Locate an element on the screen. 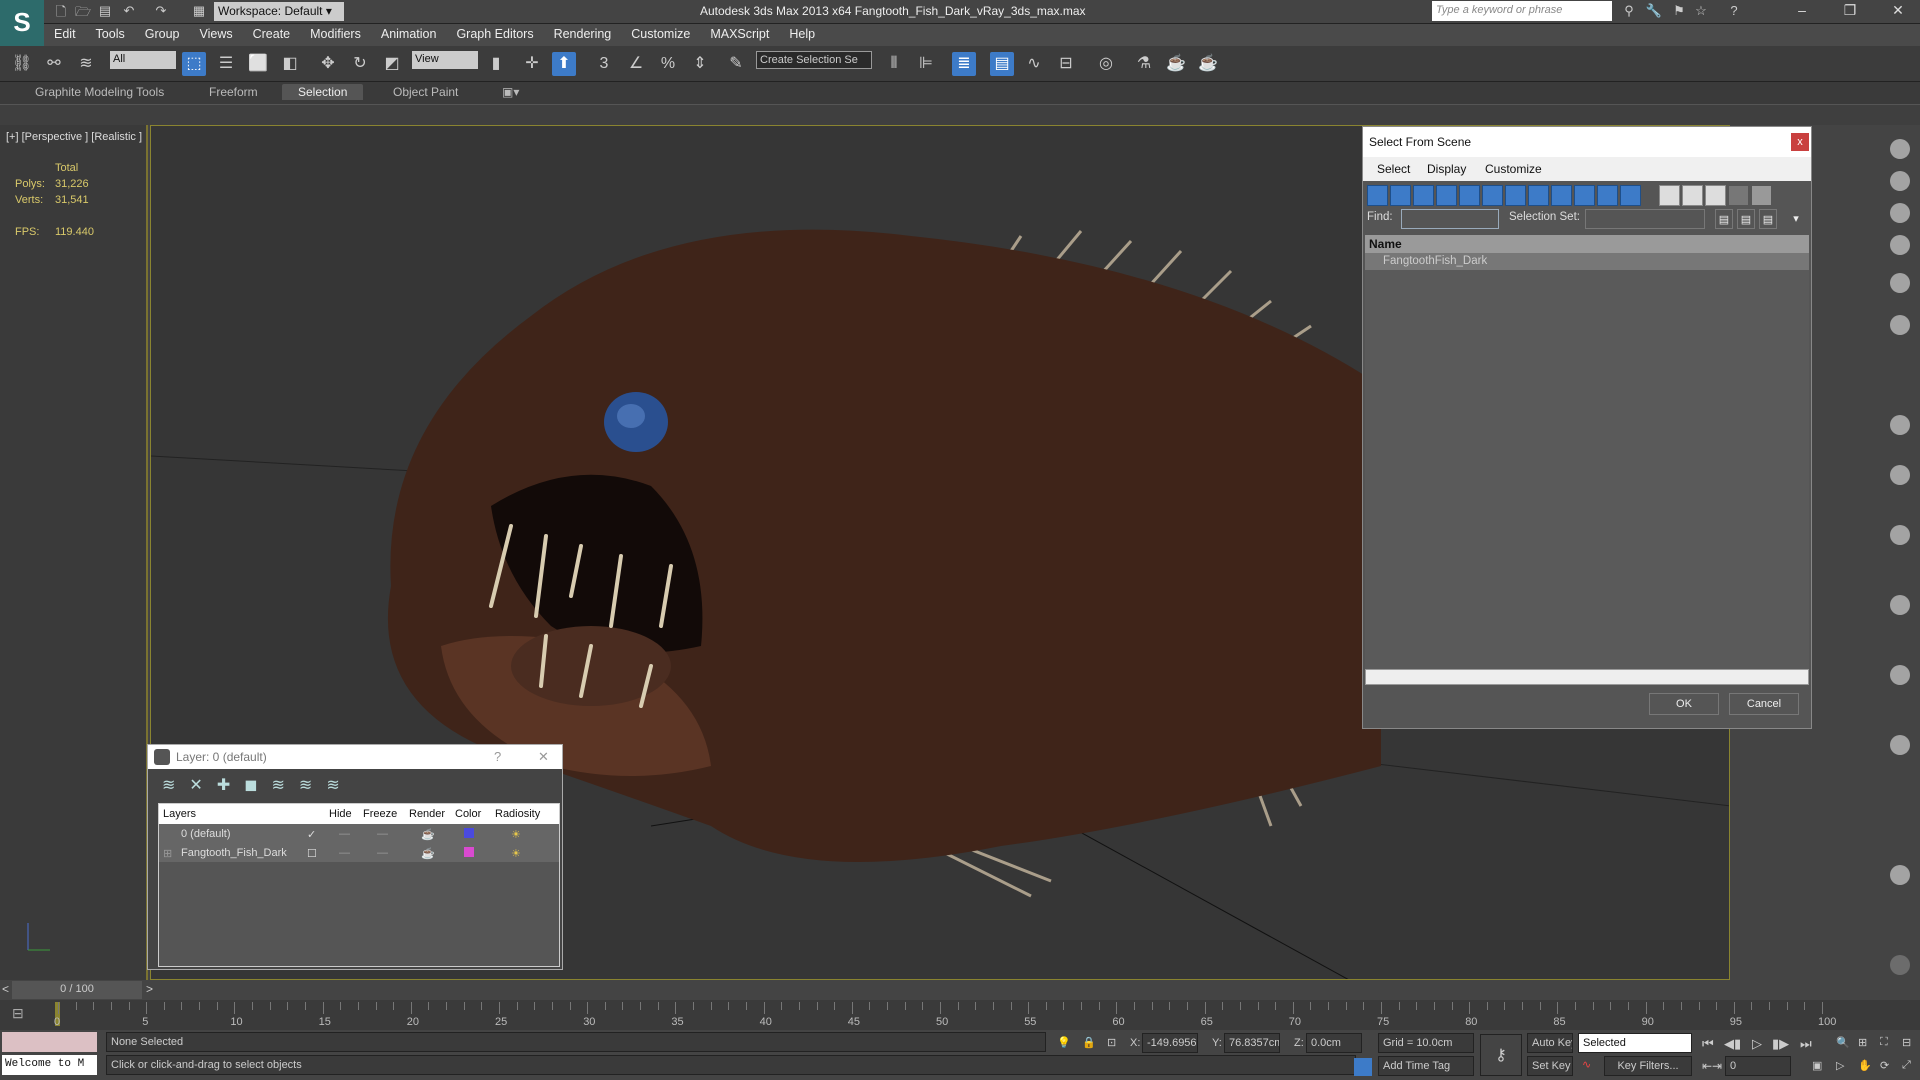 This screenshot has width=1920, height=1080. systems-icon is located at coordinates (1900, 875).